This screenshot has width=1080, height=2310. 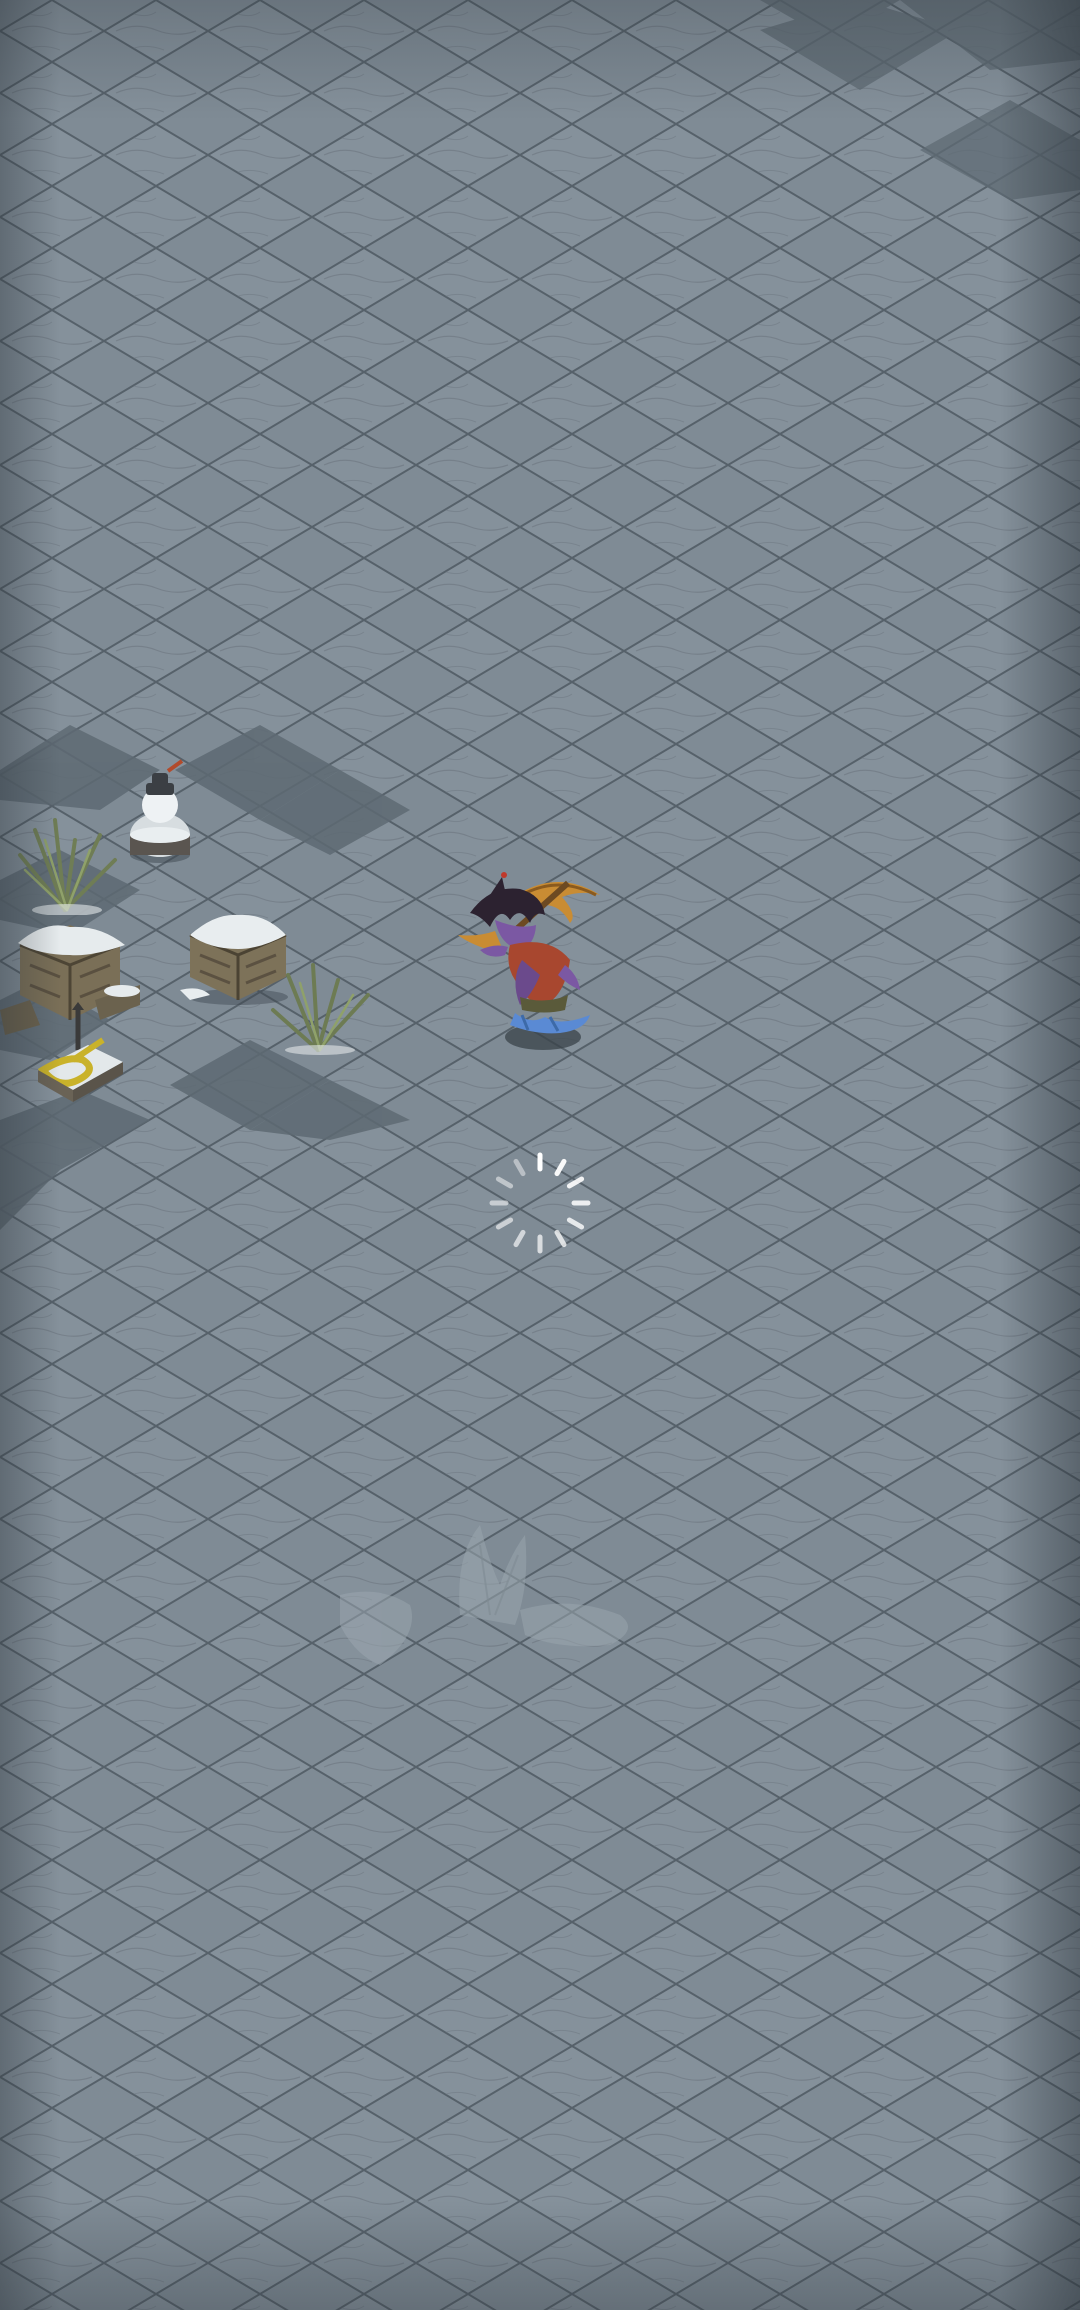 What do you see at coordinates (160, 810) in the screenshot?
I see `snowman-icon` at bounding box center [160, 810].